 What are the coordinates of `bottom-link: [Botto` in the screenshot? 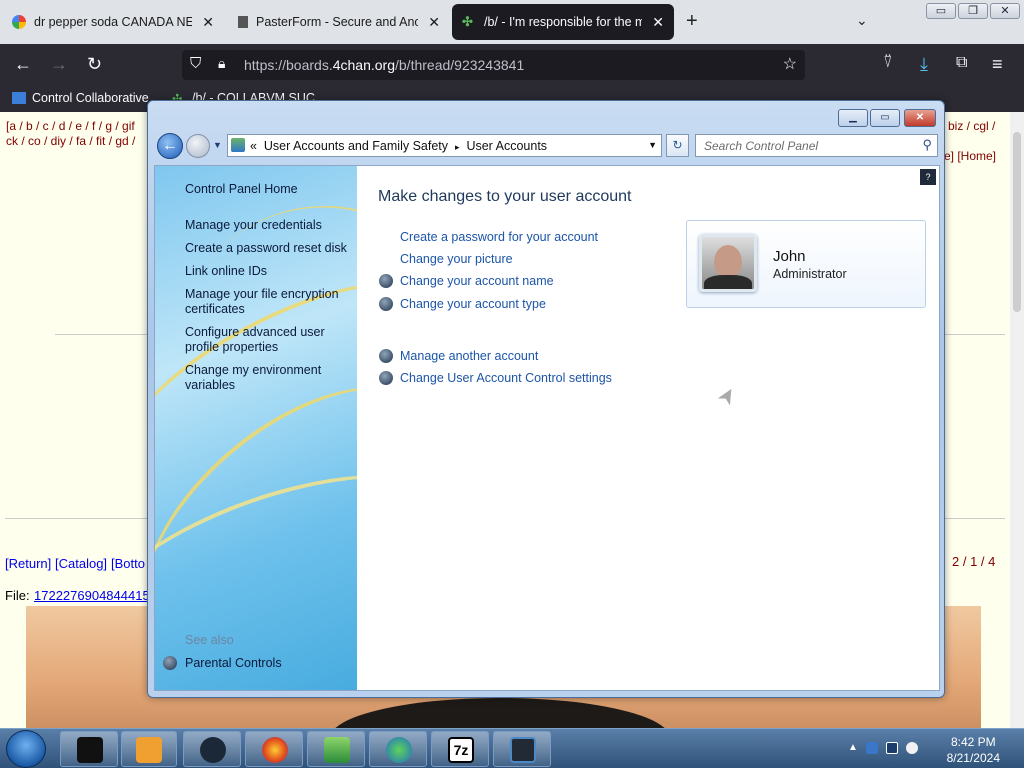 It's located at (128, 563).